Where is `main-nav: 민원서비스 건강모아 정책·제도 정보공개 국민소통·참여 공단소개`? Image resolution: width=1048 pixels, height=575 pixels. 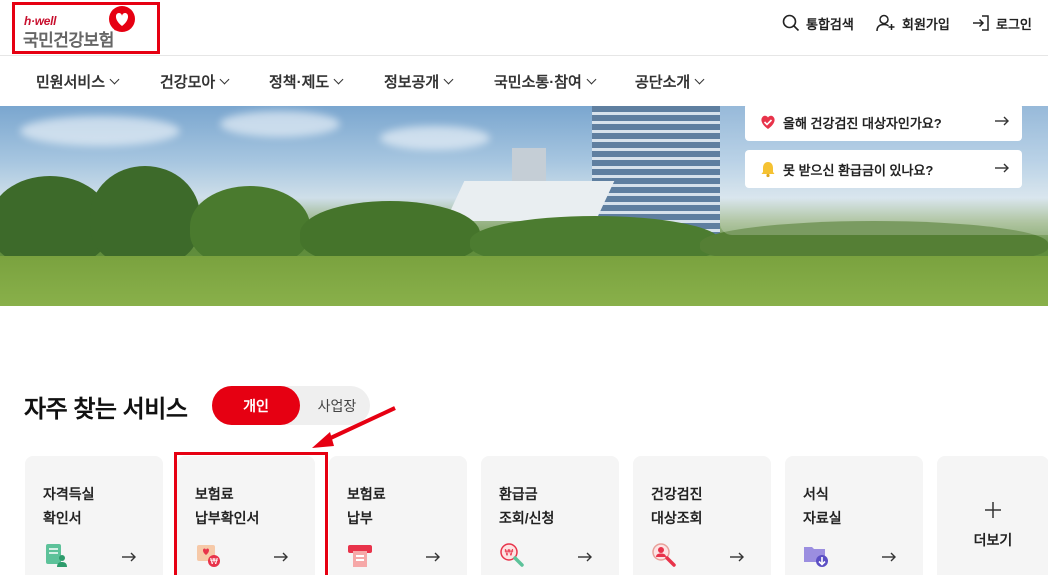
main-nav: 민원서비스 건강모아 정책·제도 정보공개 국민소통·참여 공단소개 is located at coordinates (524, 81).